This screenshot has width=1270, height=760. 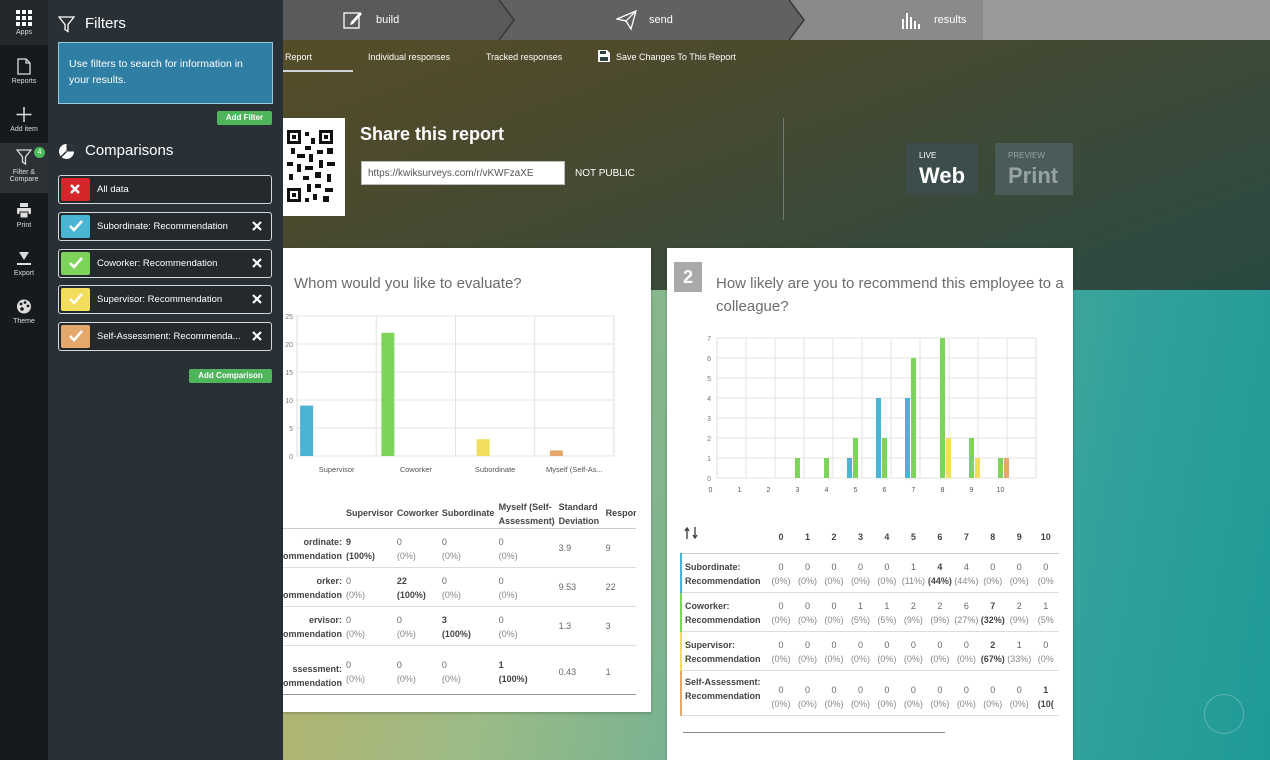 What do you see at coordinates (608, 548) in the screenshot?
I see `responses: 9` at bounding box center [608, 548].